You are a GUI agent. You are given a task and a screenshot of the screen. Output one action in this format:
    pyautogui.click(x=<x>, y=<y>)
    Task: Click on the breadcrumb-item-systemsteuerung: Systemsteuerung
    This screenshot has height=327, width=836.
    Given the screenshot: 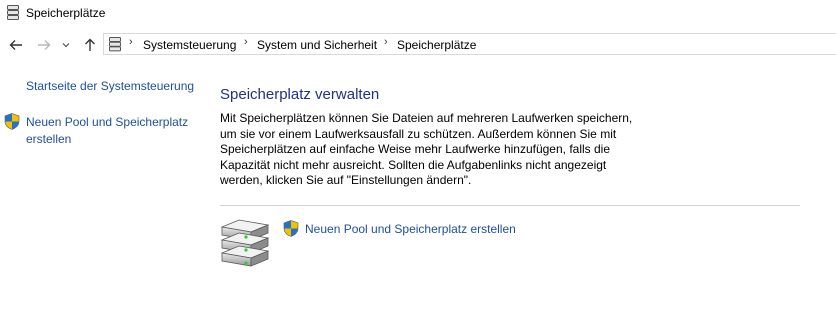 What is the action you would take?
    pyautogui.click(x=189, y=45)
    